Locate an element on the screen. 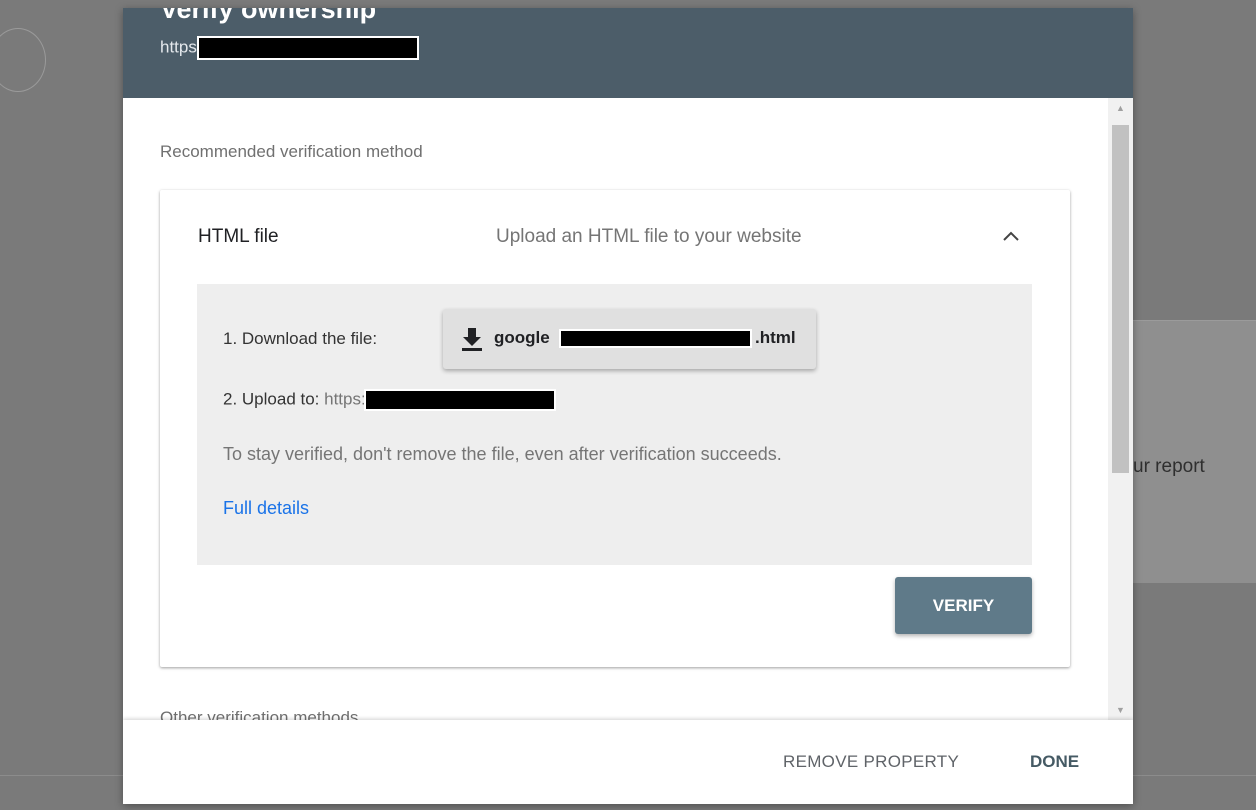  property-url: https is located at coordinates (289, 48).